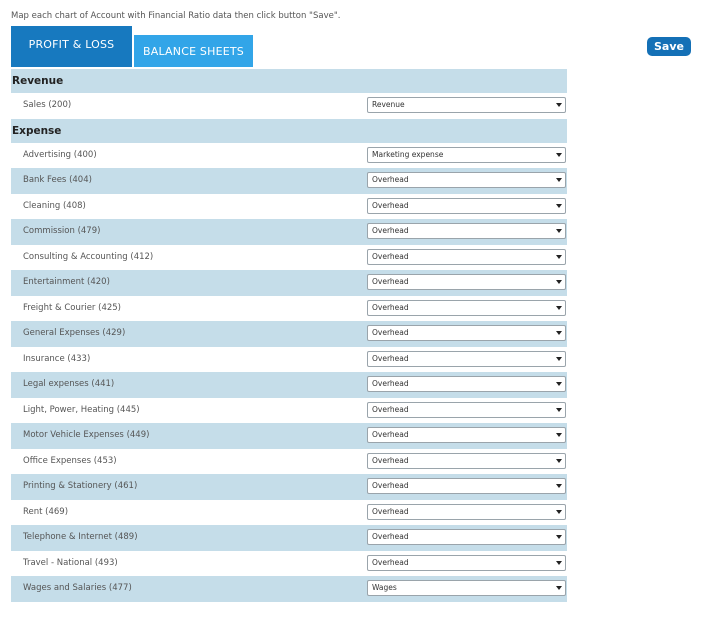 The height and width of the screenshot is (620, 703). I want to click on account-label: Rent (469), so click(46, 511).